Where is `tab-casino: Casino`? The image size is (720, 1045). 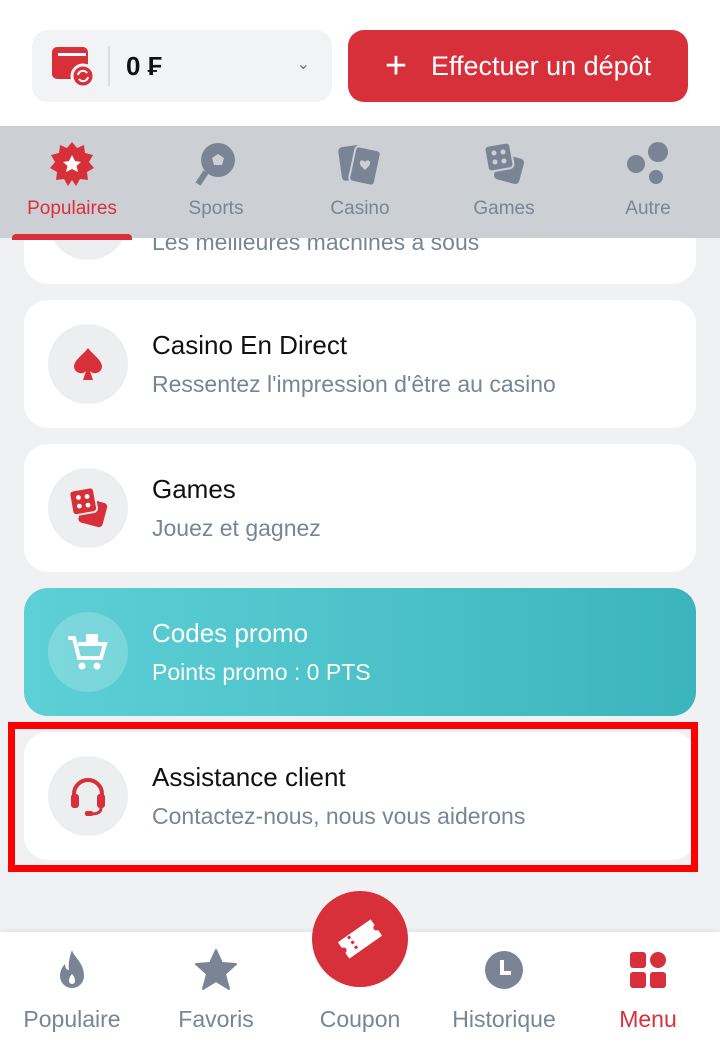
tab-casino: Casino is located at coordinates (360, 182).